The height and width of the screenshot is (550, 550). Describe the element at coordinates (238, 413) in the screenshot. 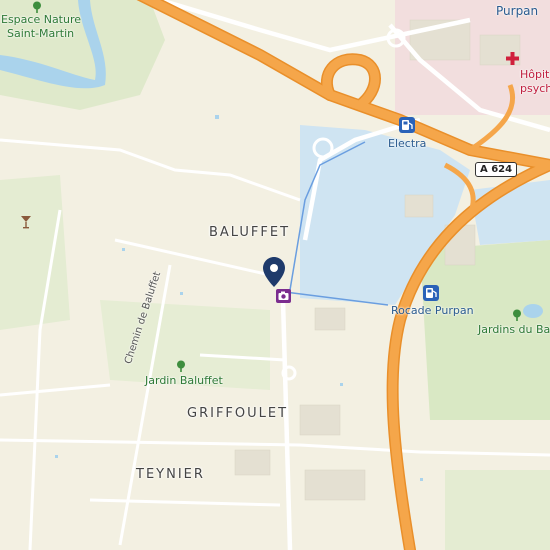

I see `district-label-griffoulet: GRIFFOULET` at that location.